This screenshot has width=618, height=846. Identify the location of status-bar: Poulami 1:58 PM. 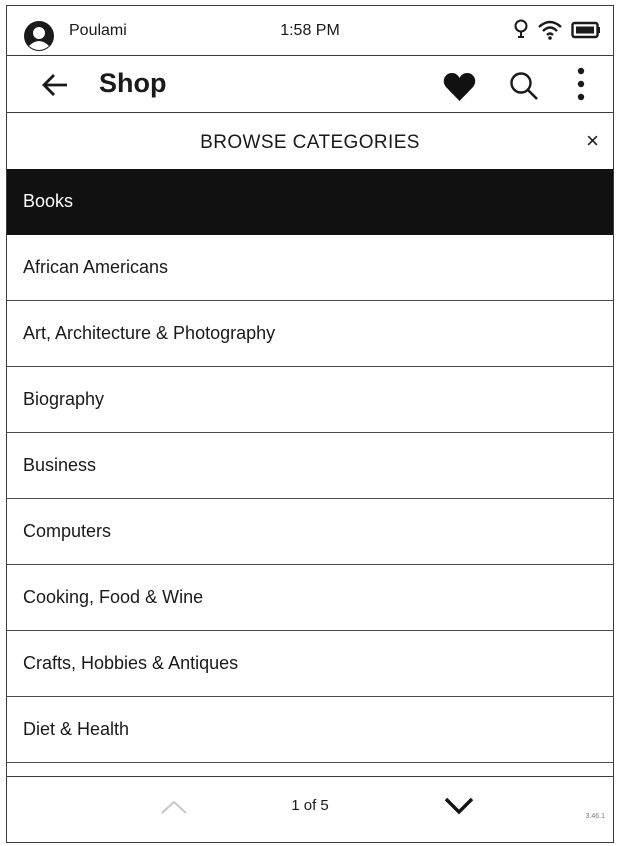
(310, 31).